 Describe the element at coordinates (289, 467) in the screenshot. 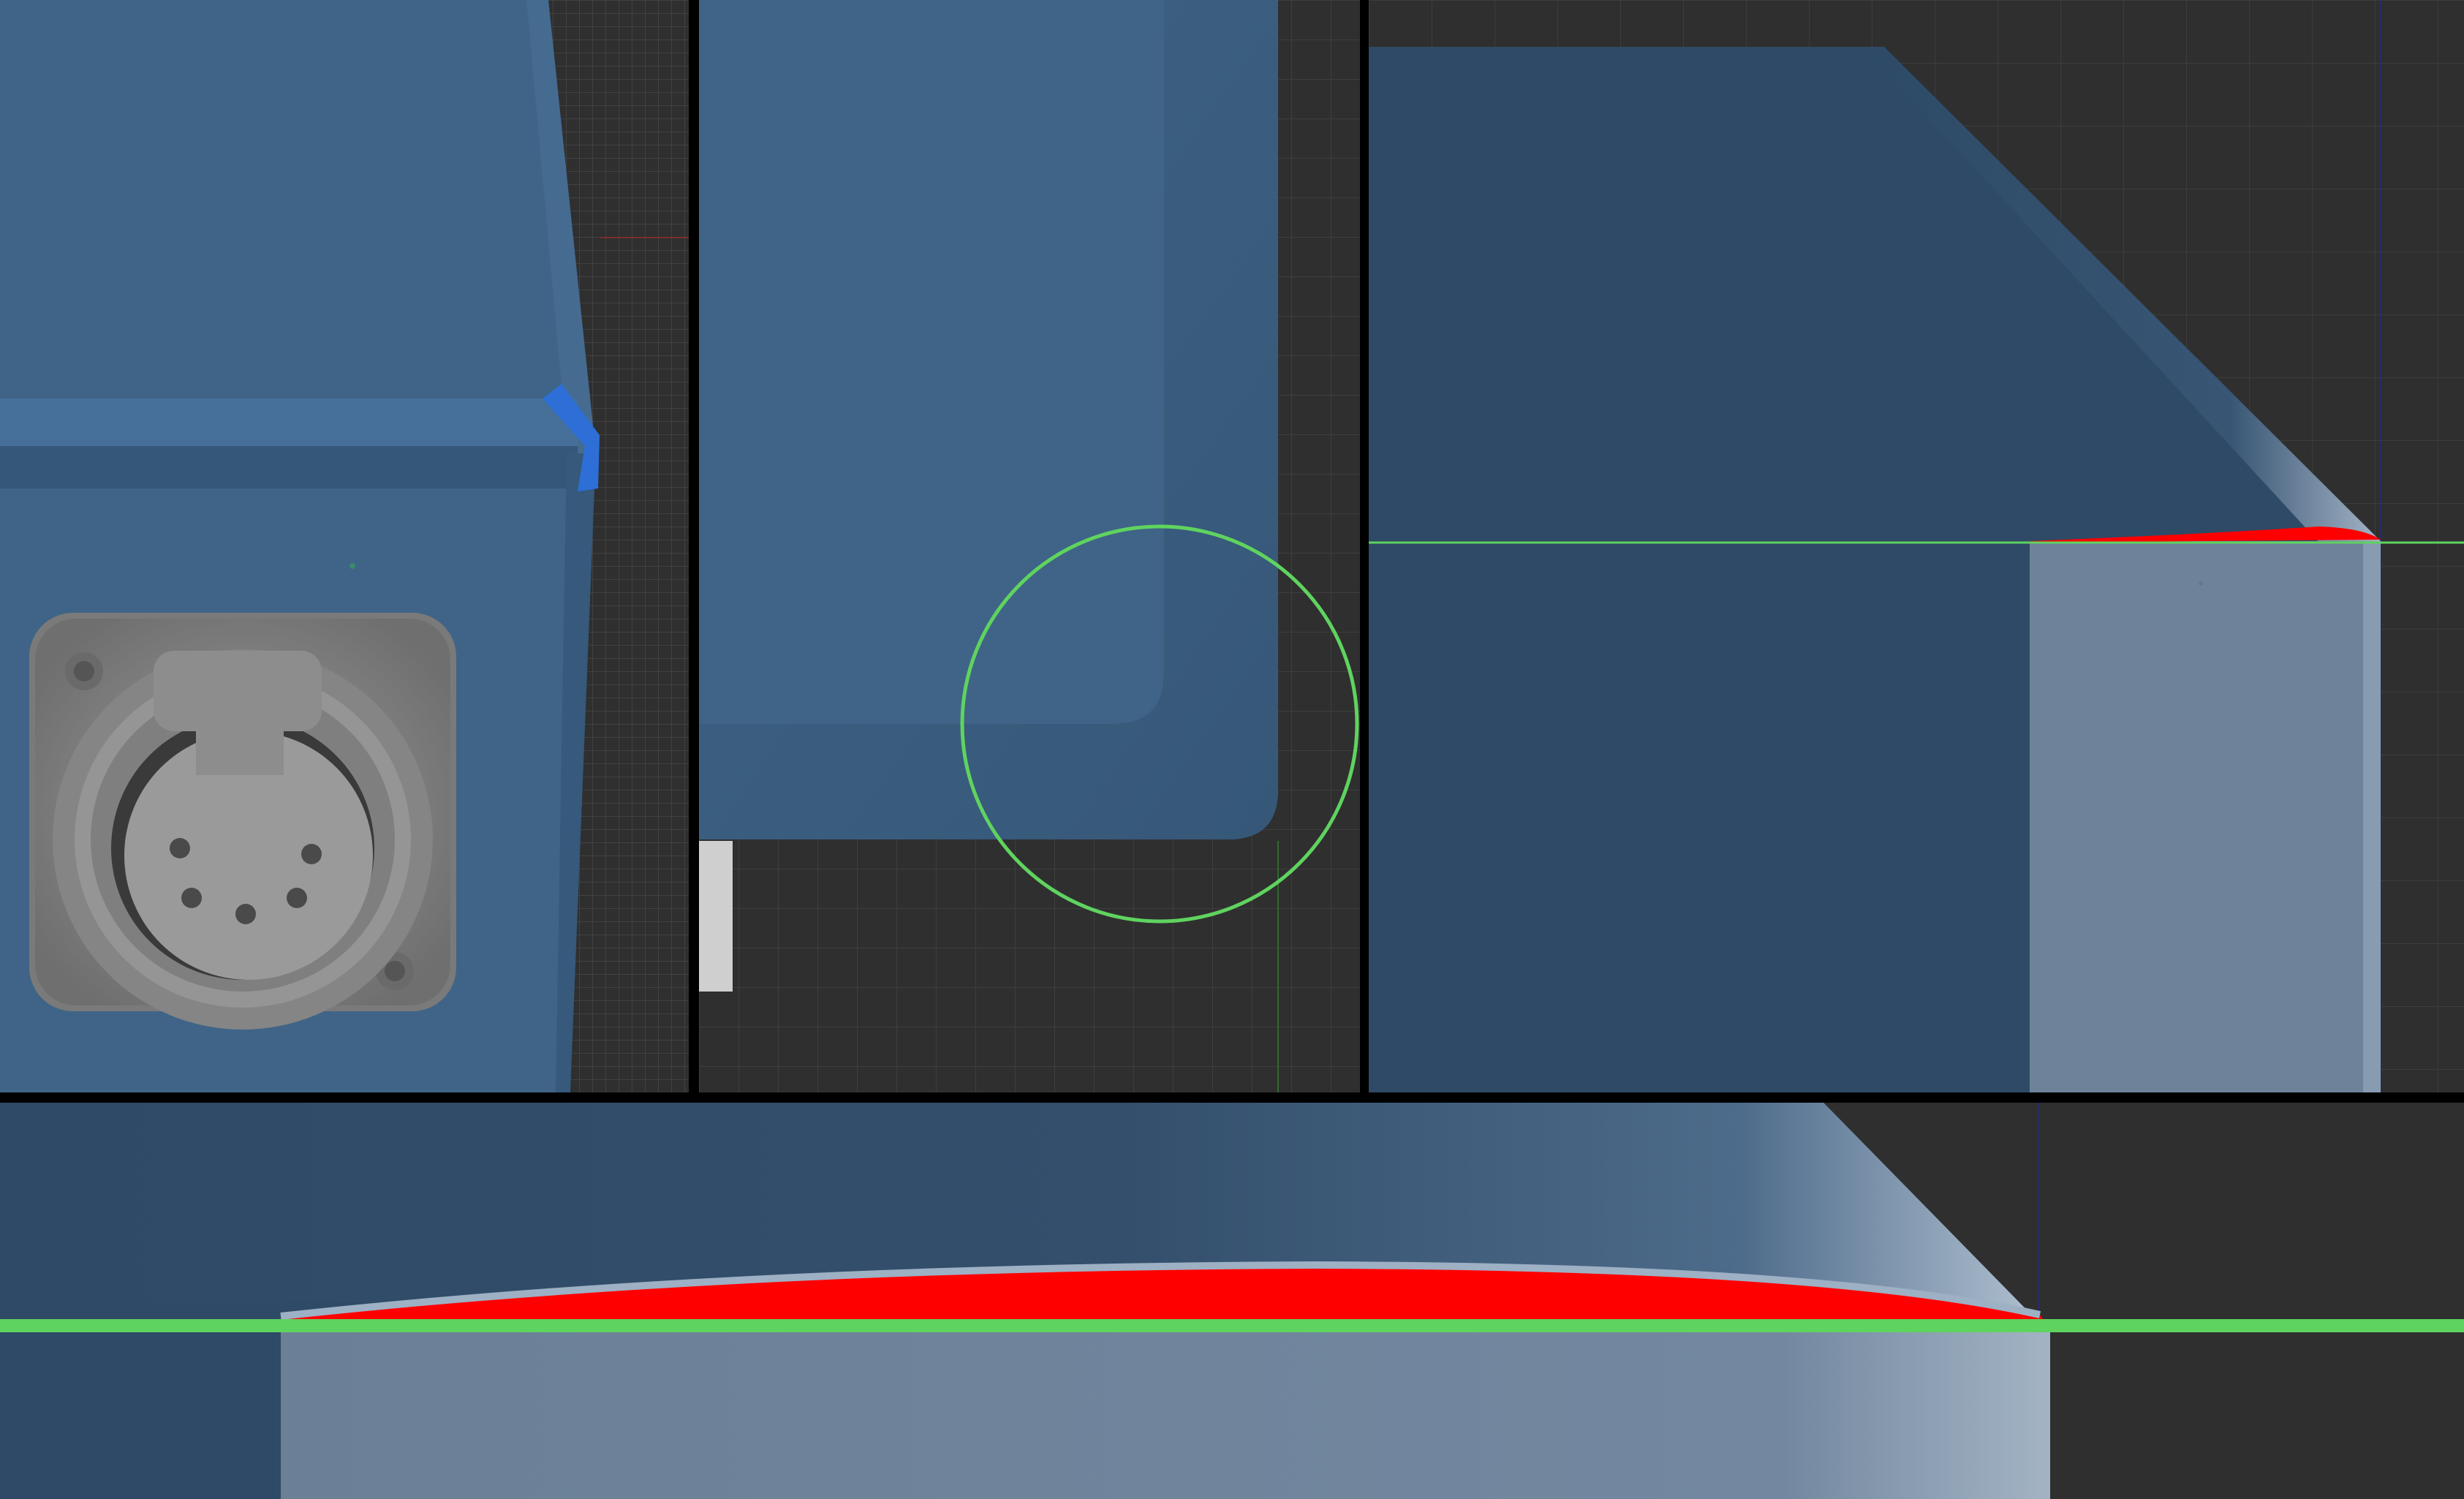

I see `enclosure-lid-band` at that location.